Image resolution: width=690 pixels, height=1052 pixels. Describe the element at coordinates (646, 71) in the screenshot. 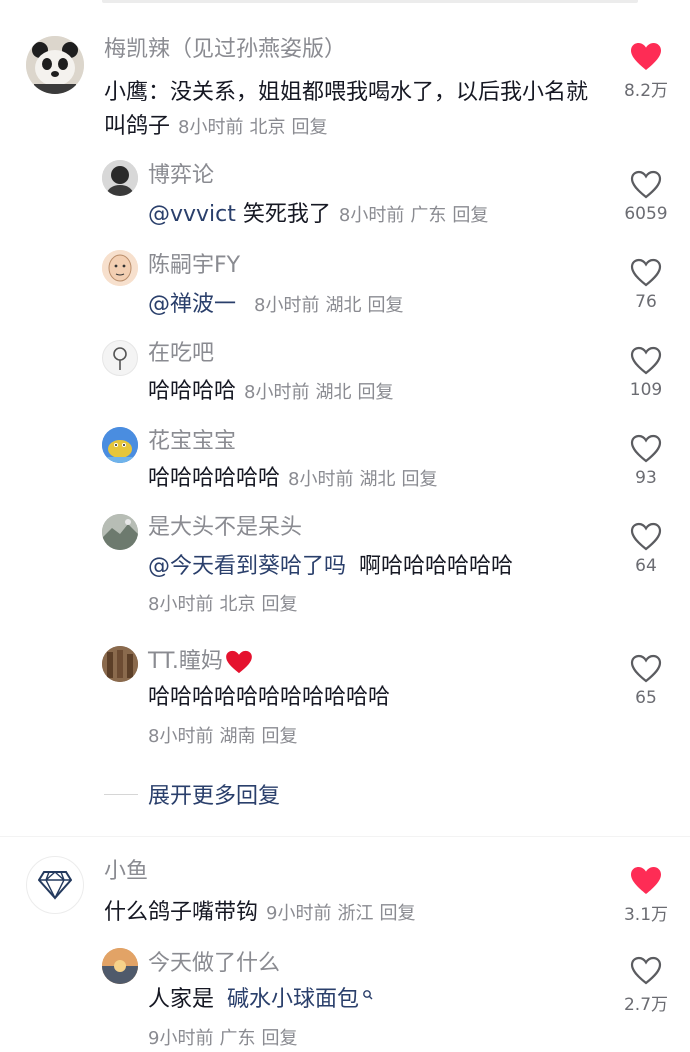

I see `like-button: 8.2万` at that location.